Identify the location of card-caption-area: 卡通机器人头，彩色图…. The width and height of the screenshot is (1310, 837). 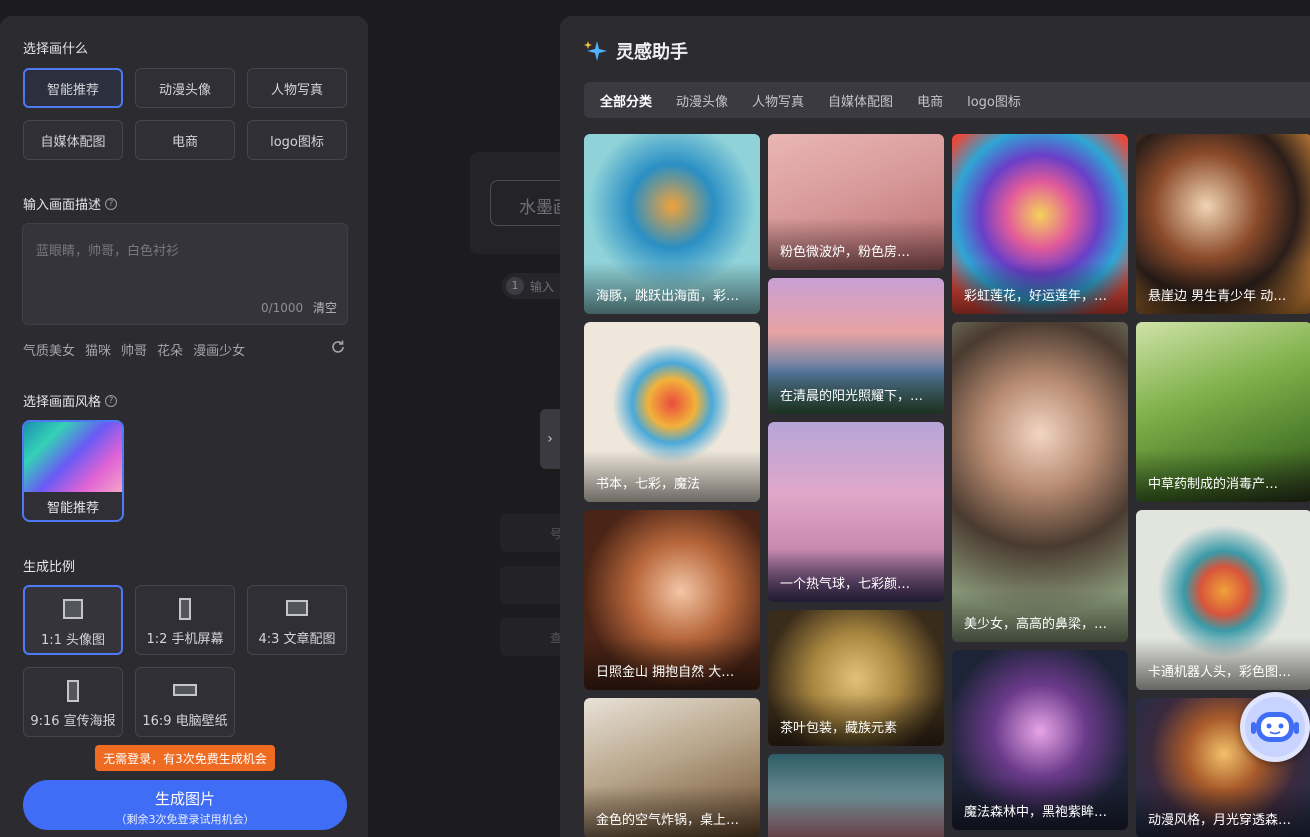
(1223, 664).